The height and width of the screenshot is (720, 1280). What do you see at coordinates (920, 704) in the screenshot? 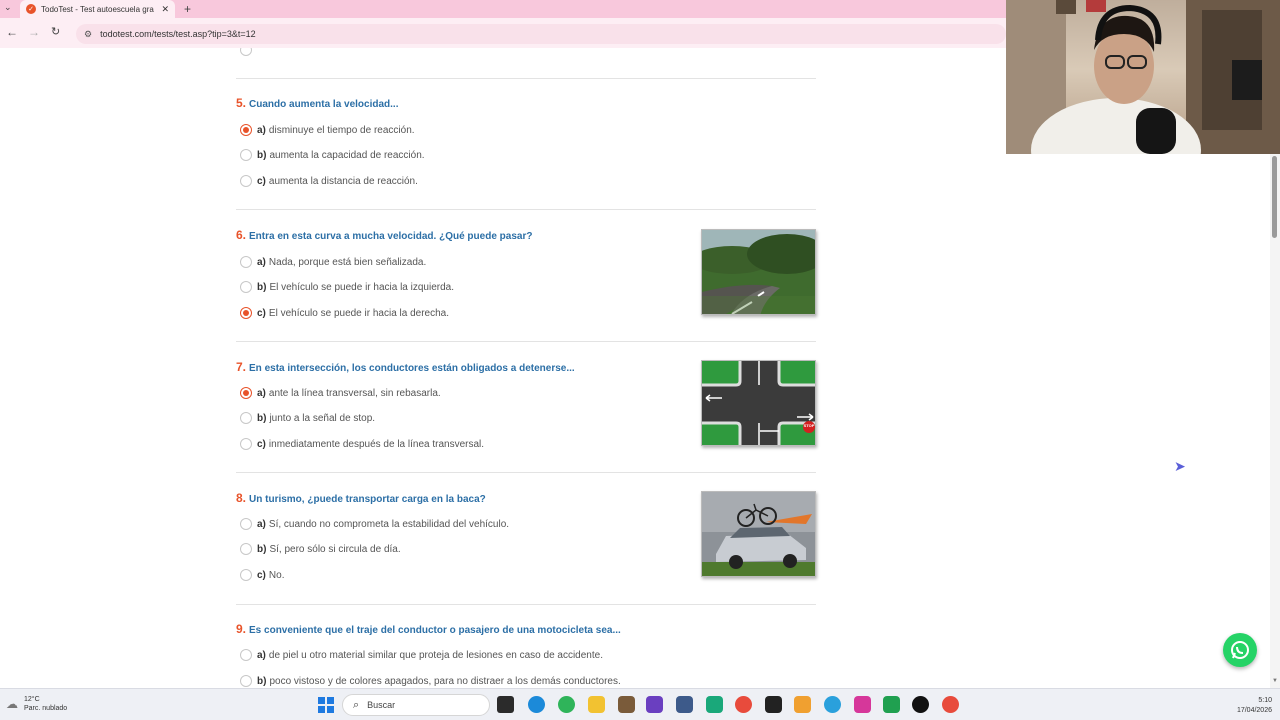
I see `tiktok-icon` at bounding box center [920, 704].